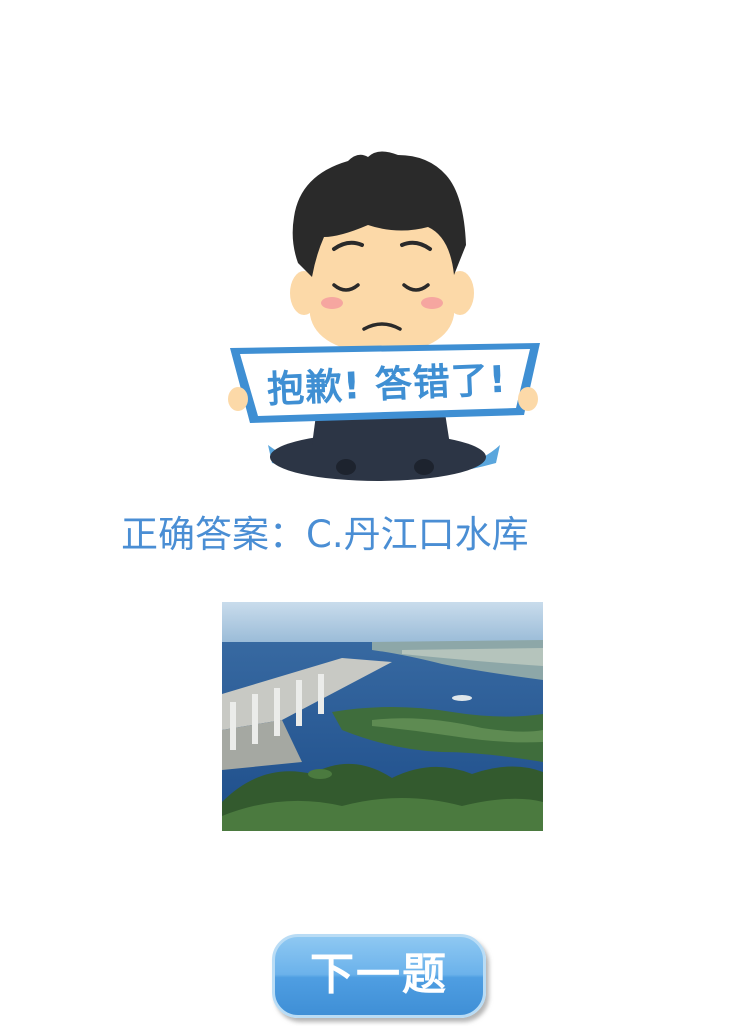 The height and width of the screenshot is (1026, 750). Describe the element at coordinates (325, 534) in the screenshot. I see `correct-answer-text: 正确答案：C.丹江口水库` at that location.